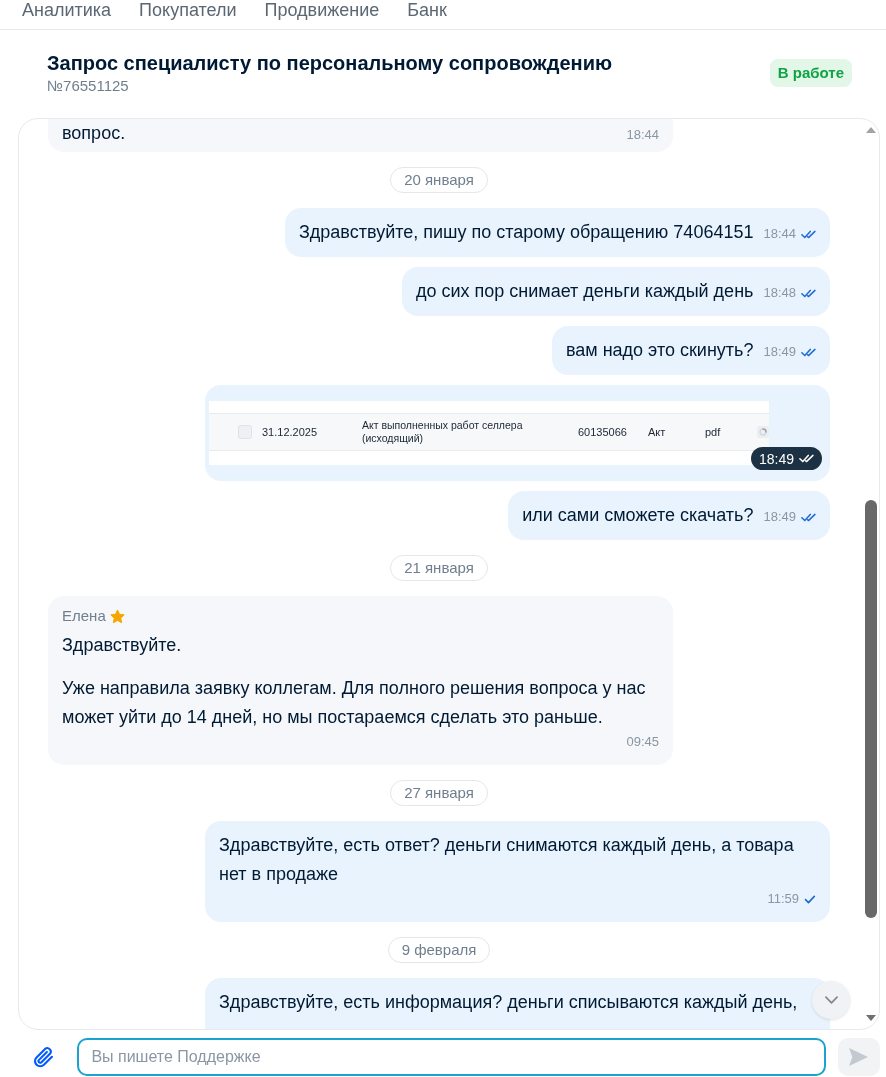  What do you see at coordinates (94, 133) in the screenshot?
I see `message-text: вопрос.` at bounding box center [94, 133].